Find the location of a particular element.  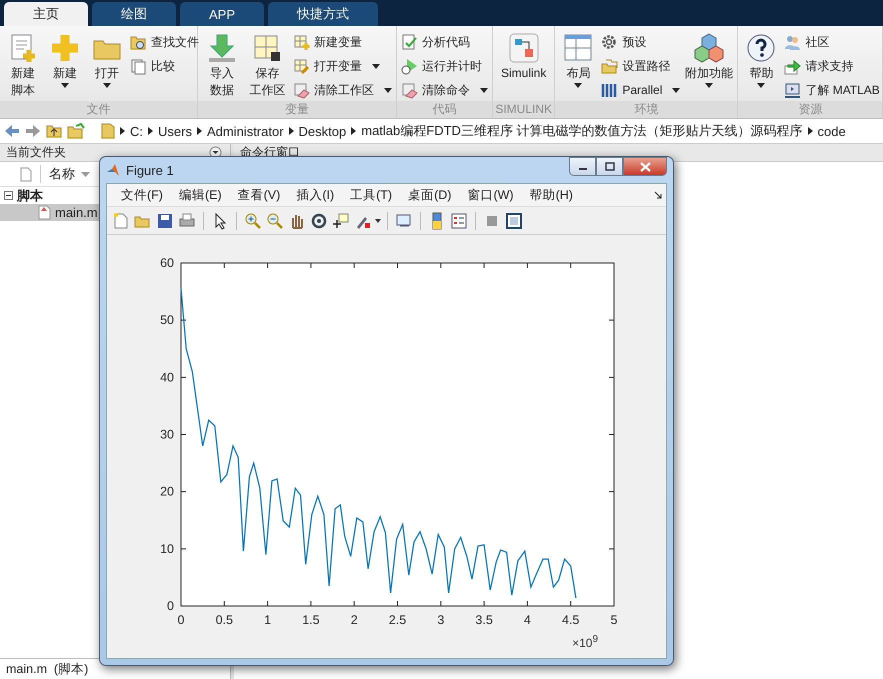

ribbon-button: 查找文件 is located at coordinates (164, 42).